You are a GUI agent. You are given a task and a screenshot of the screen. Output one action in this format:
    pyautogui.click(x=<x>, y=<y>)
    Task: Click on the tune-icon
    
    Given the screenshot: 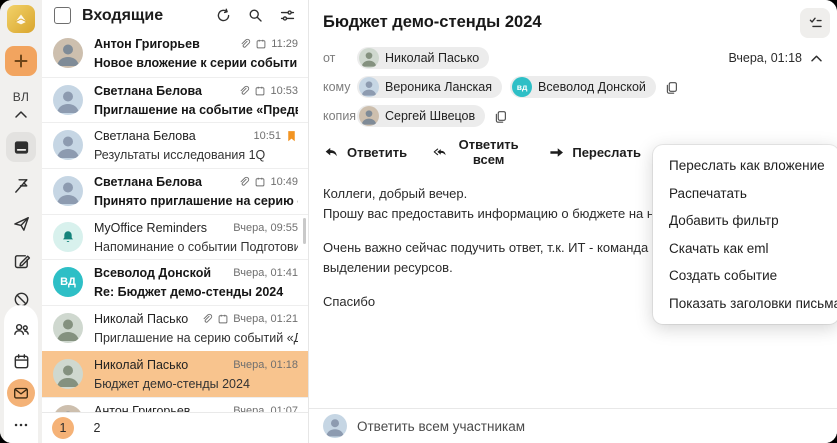 What is the action you would take?
    pyautogui.click(x=287, y=15)
    